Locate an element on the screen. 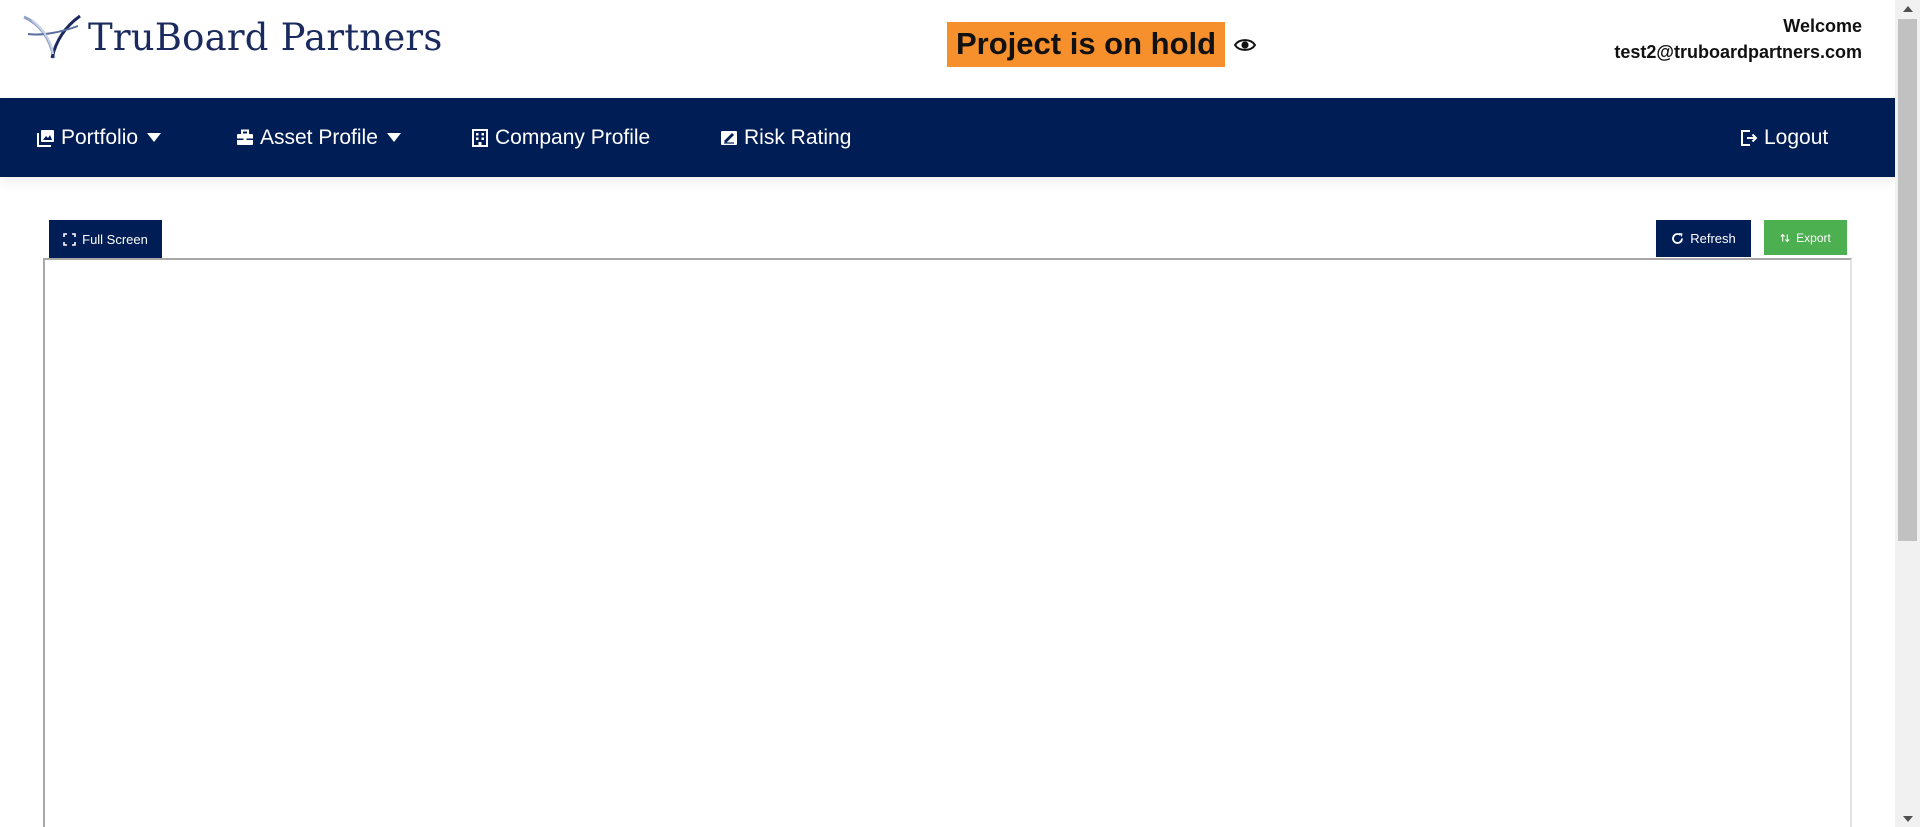  export-label: Export is located at coordinates (1813, 237).